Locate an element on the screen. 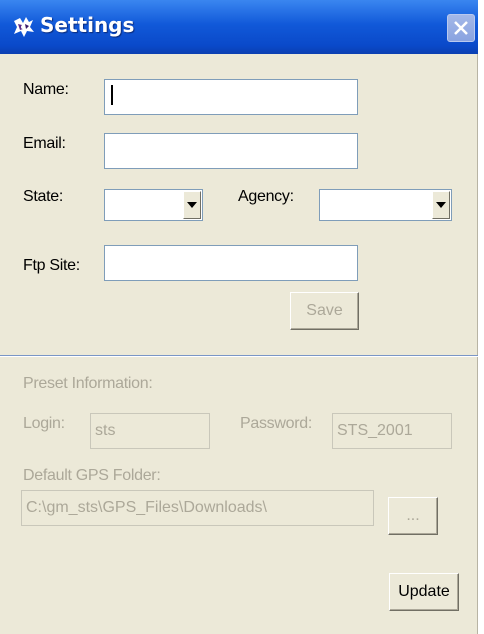 This screenshot has width=484, height=634. close-button is located at coordinates (461, 28).